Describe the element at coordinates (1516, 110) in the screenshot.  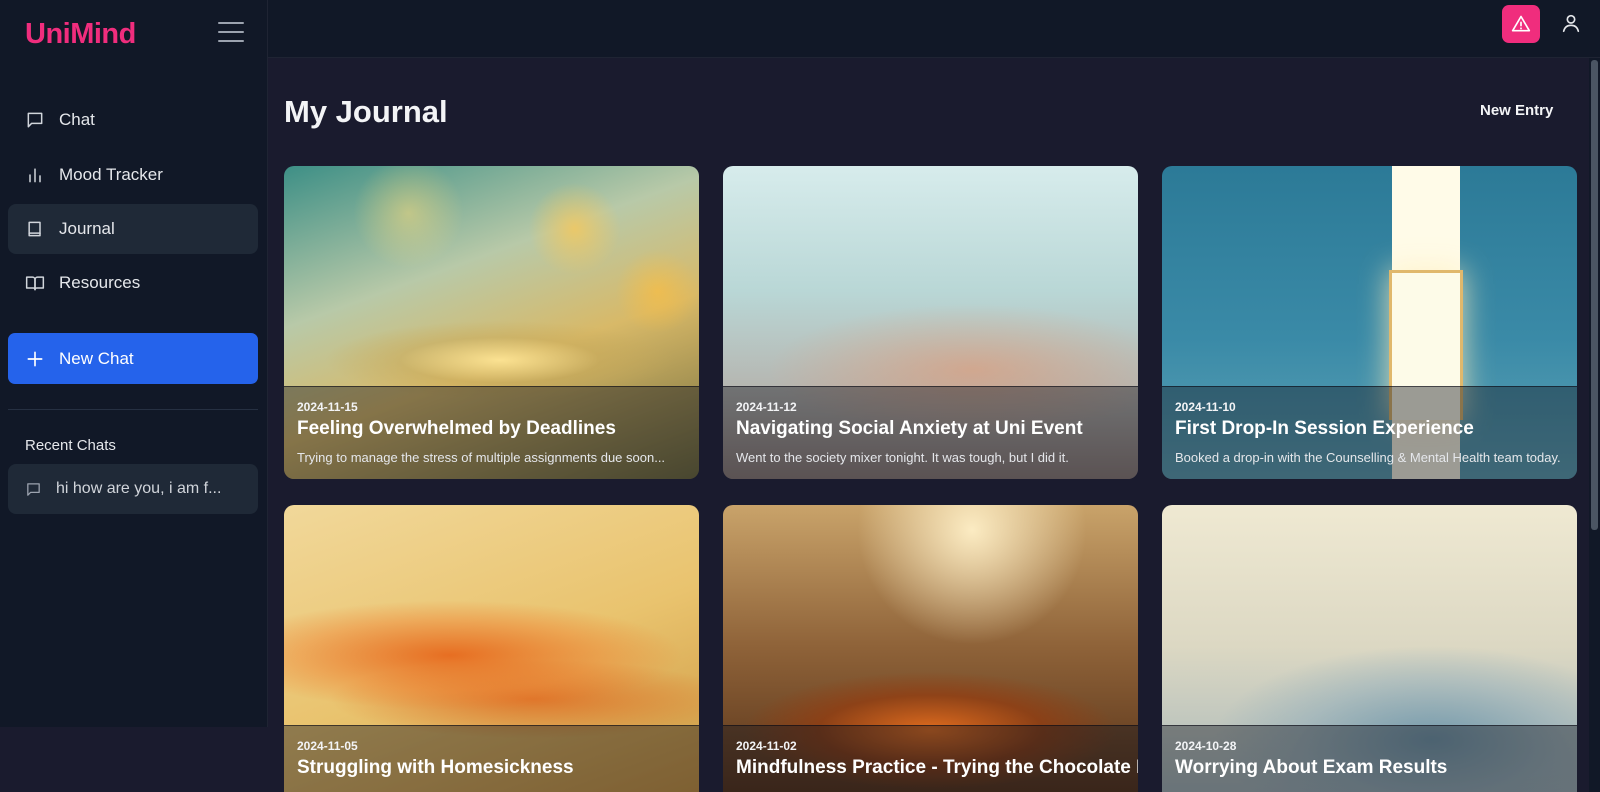
I see `new-entry-button: New Entry` at that location.